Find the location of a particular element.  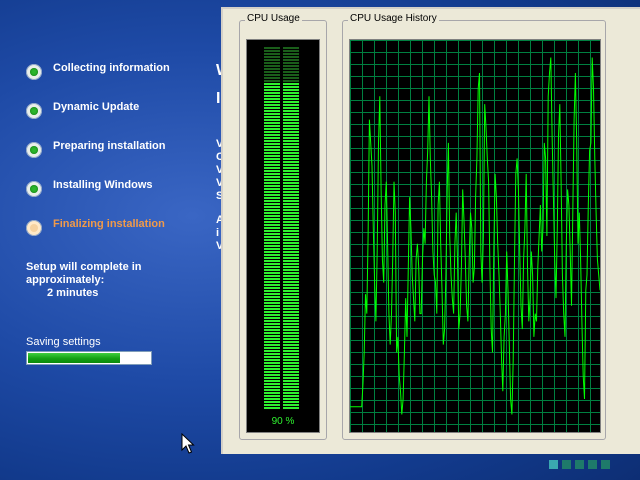

eta-line-2: approximately: is located at coordinates (65, 280).